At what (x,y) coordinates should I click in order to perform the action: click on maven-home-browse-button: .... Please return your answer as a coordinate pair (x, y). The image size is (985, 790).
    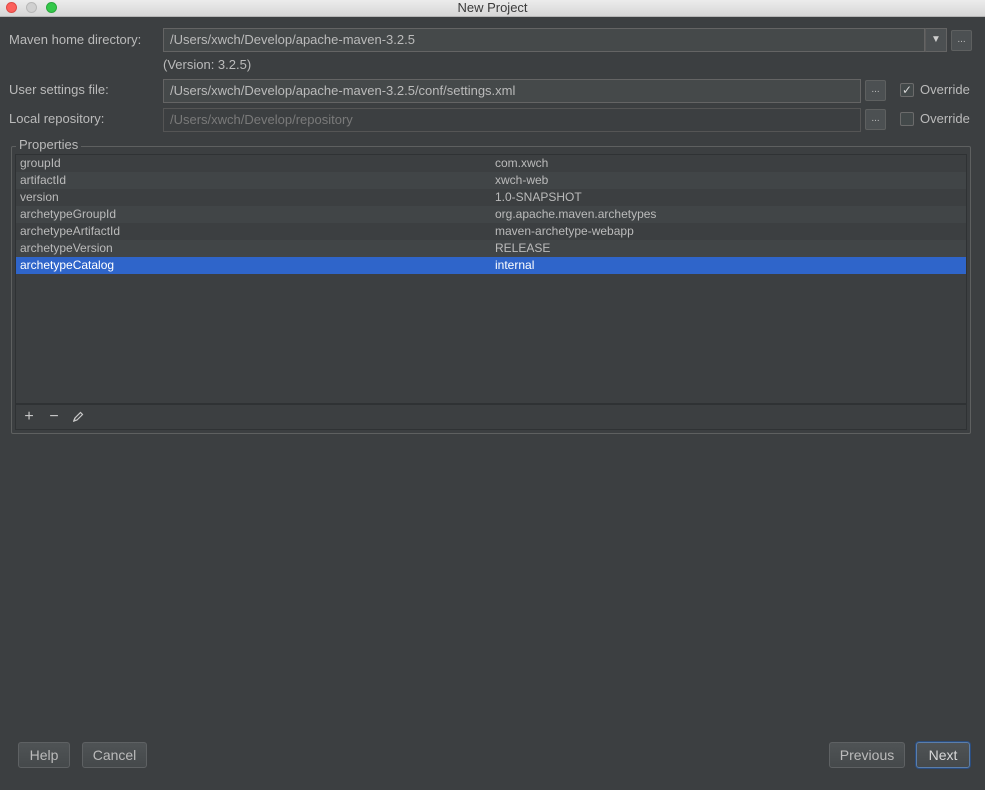
    Looking at the image, I should click on (961, 40).